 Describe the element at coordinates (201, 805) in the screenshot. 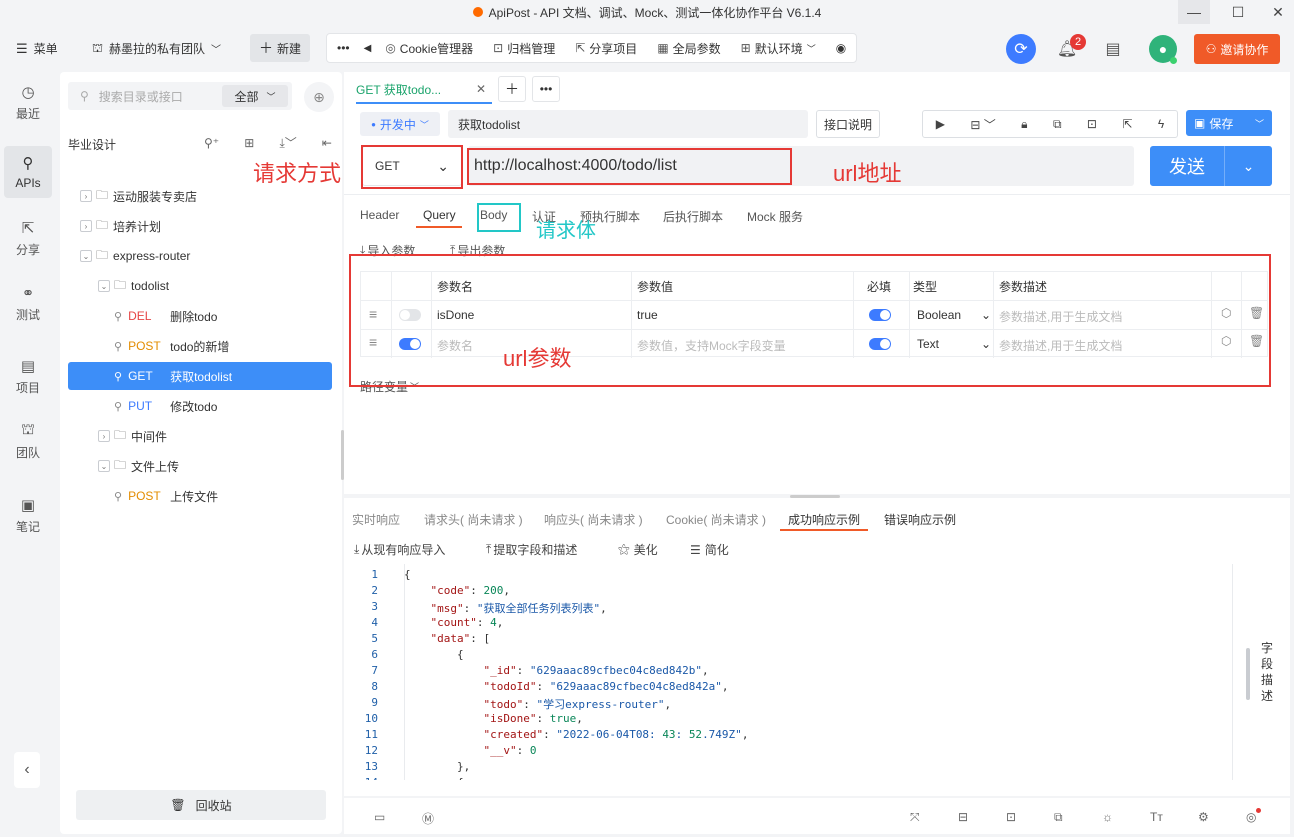

I see `recycle-bin-button: 🗑︎ 回收站` at that location.